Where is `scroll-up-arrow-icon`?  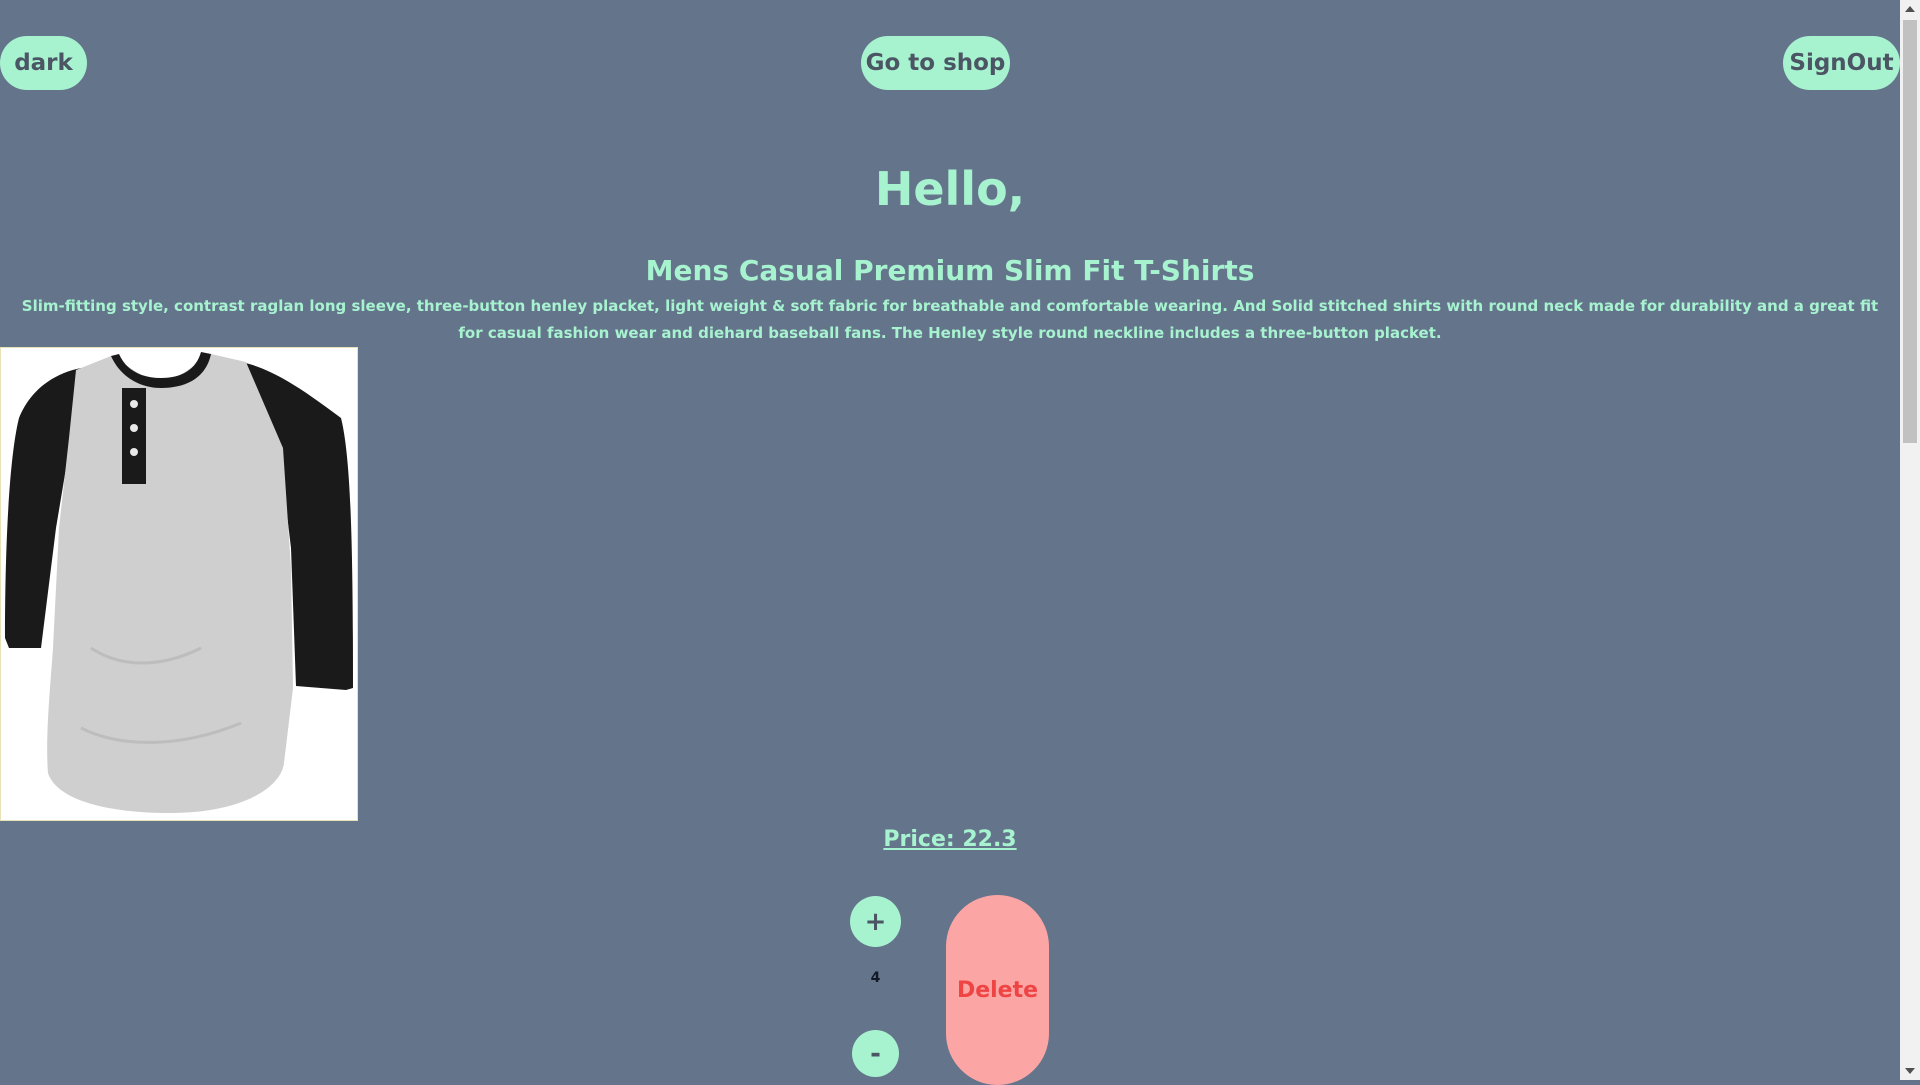 scroll-up-arrow-icon is located at coordinates (1910, 9).